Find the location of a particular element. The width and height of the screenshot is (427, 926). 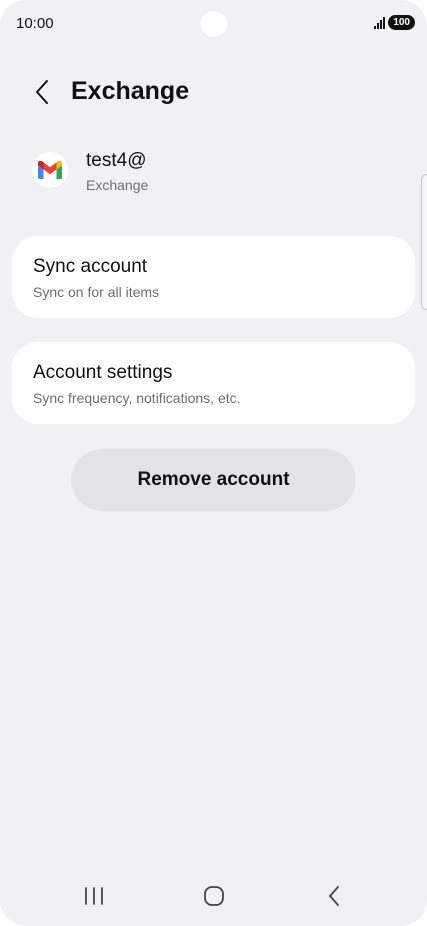

back-icon is located at coordinates (334, 896).